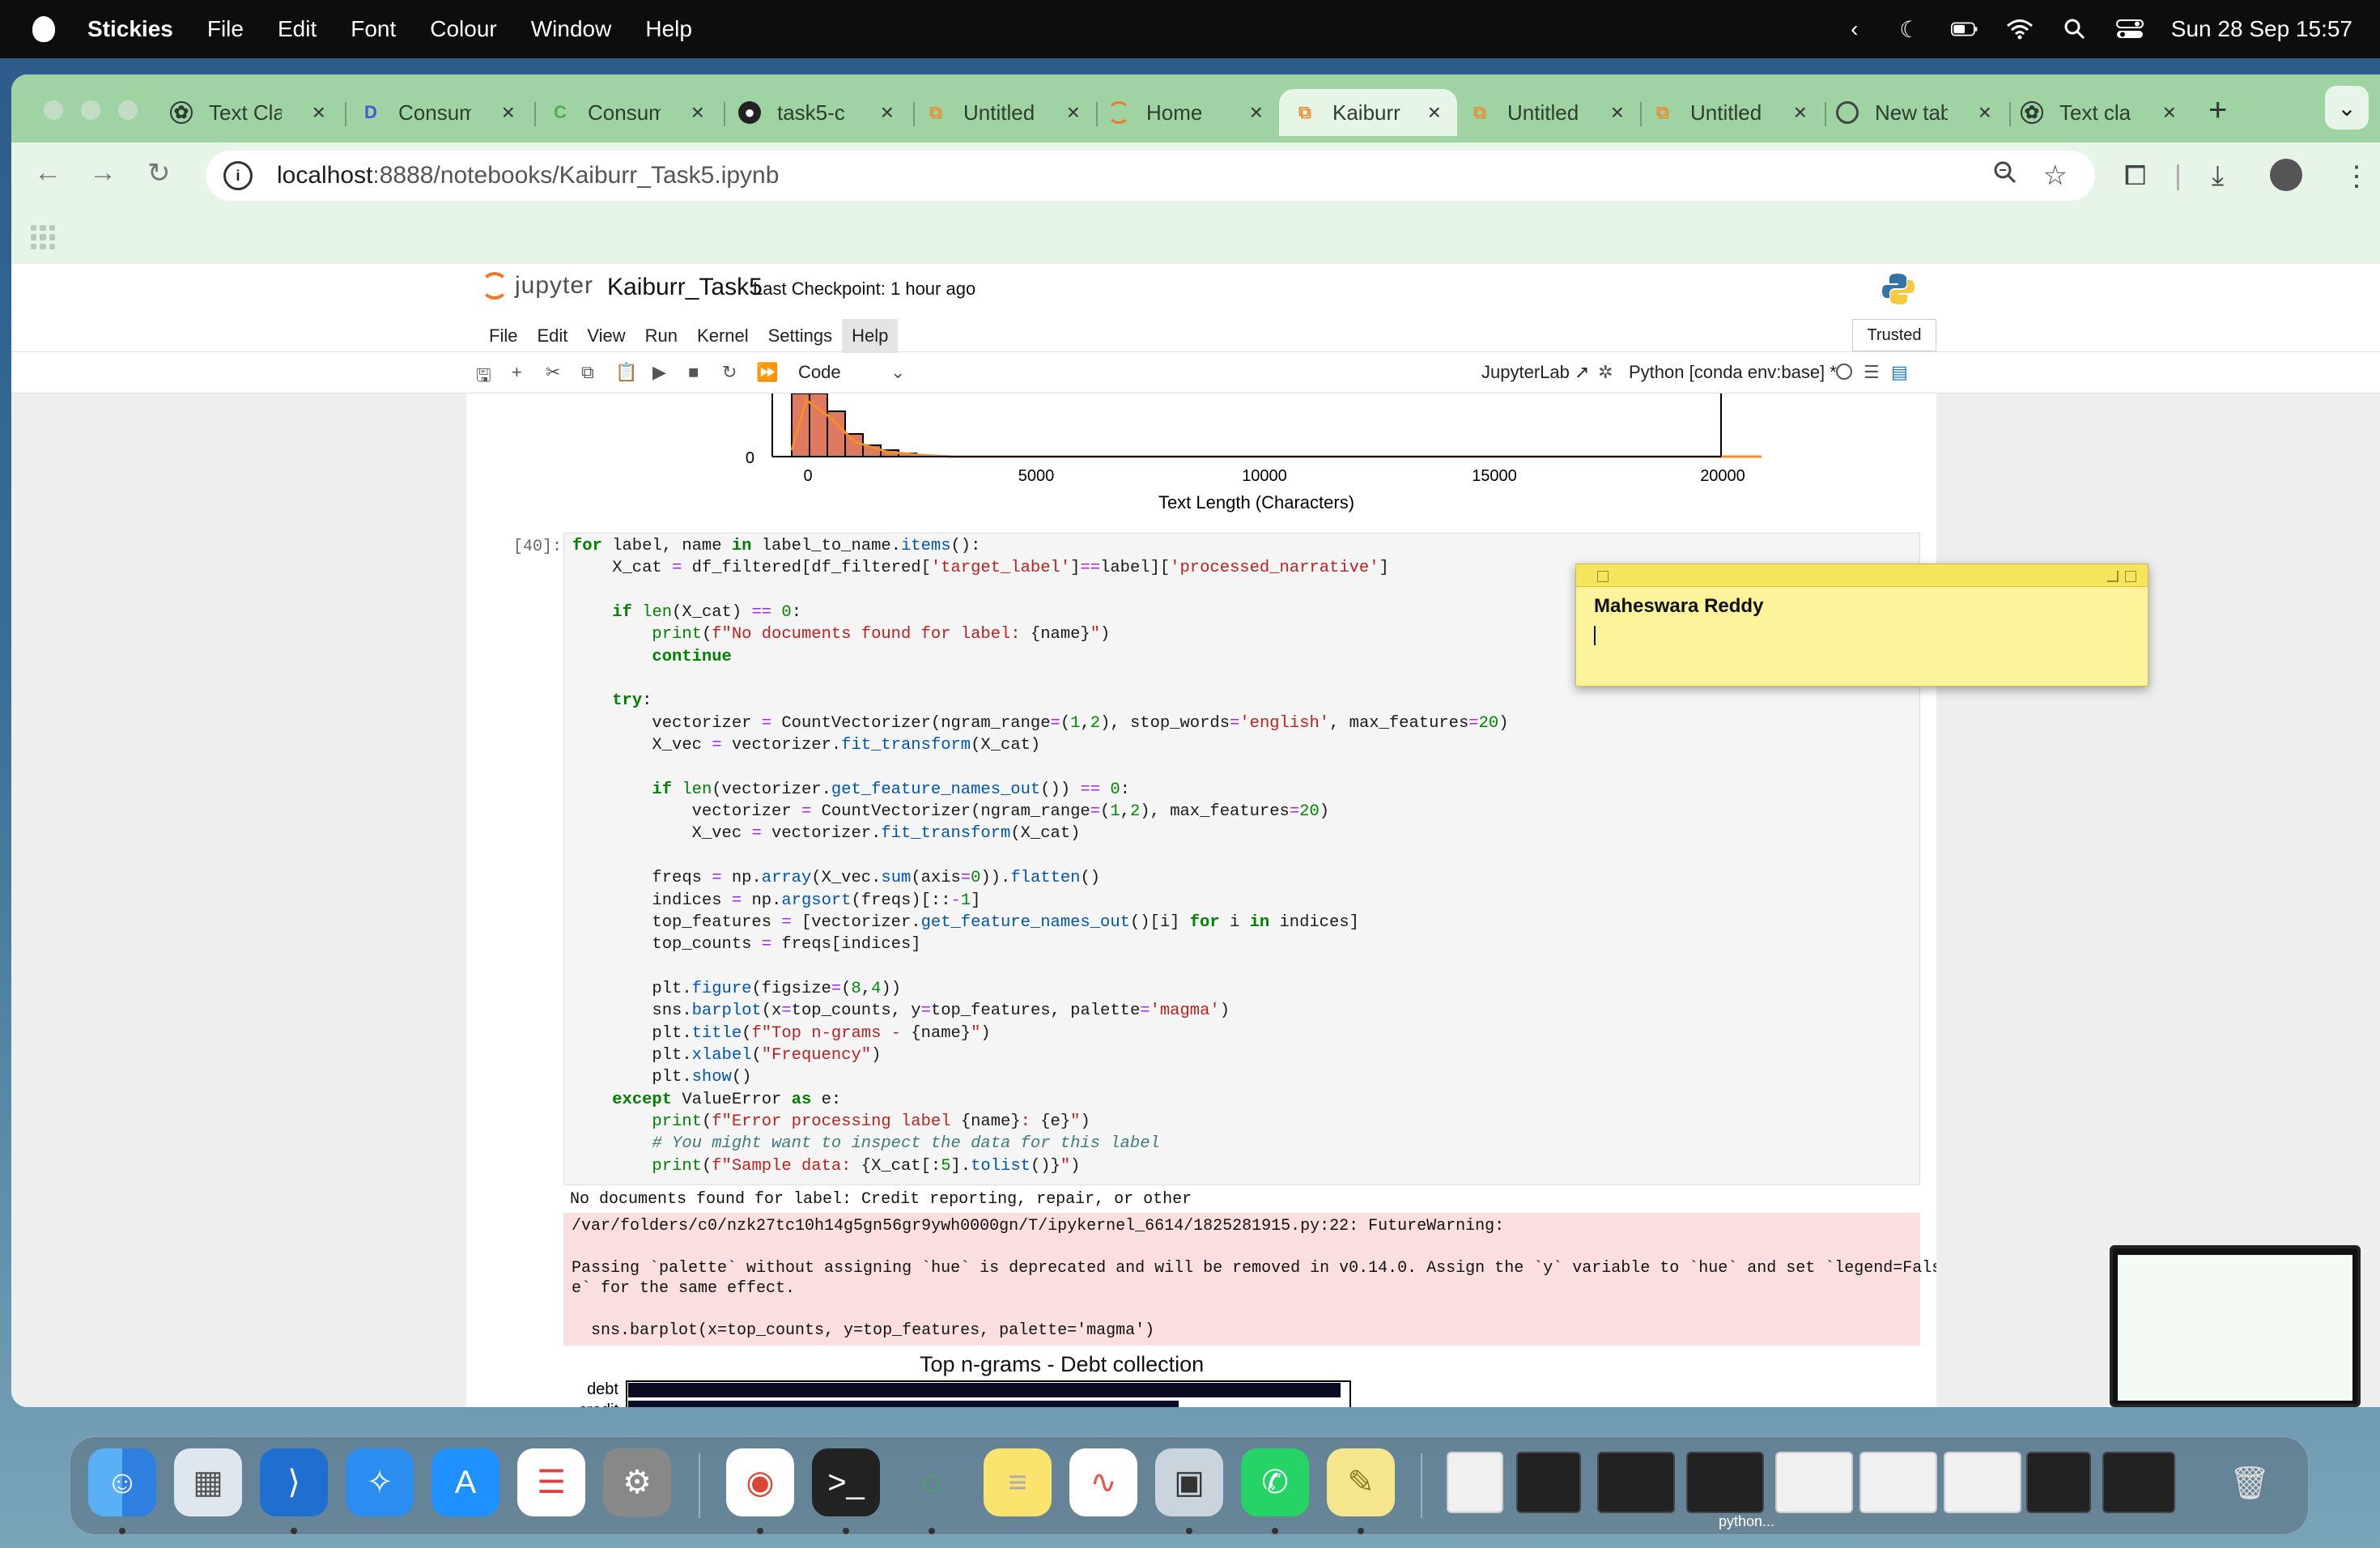 The image size is (2380, 1548). I want to click on fast-forward-icon: ⏩, so click(767, 373).